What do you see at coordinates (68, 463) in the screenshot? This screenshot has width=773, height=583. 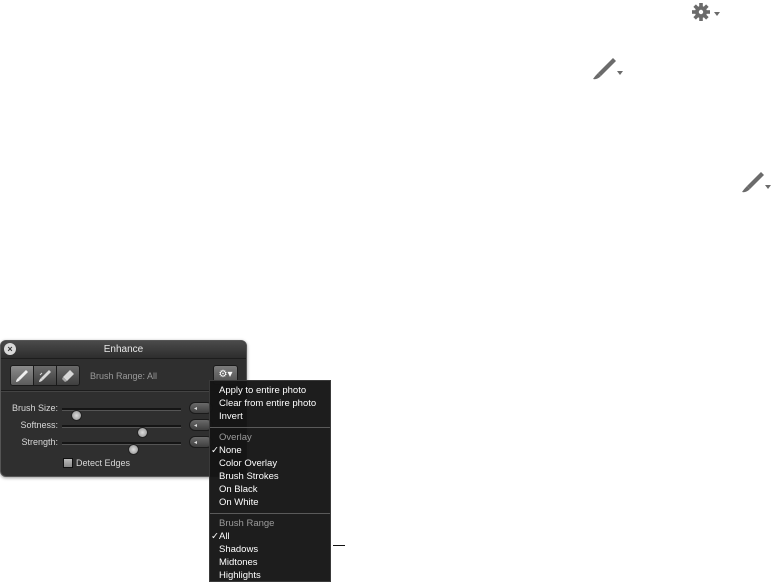 I see `detect-edges-checkbox` at bounding box center [68, 463].